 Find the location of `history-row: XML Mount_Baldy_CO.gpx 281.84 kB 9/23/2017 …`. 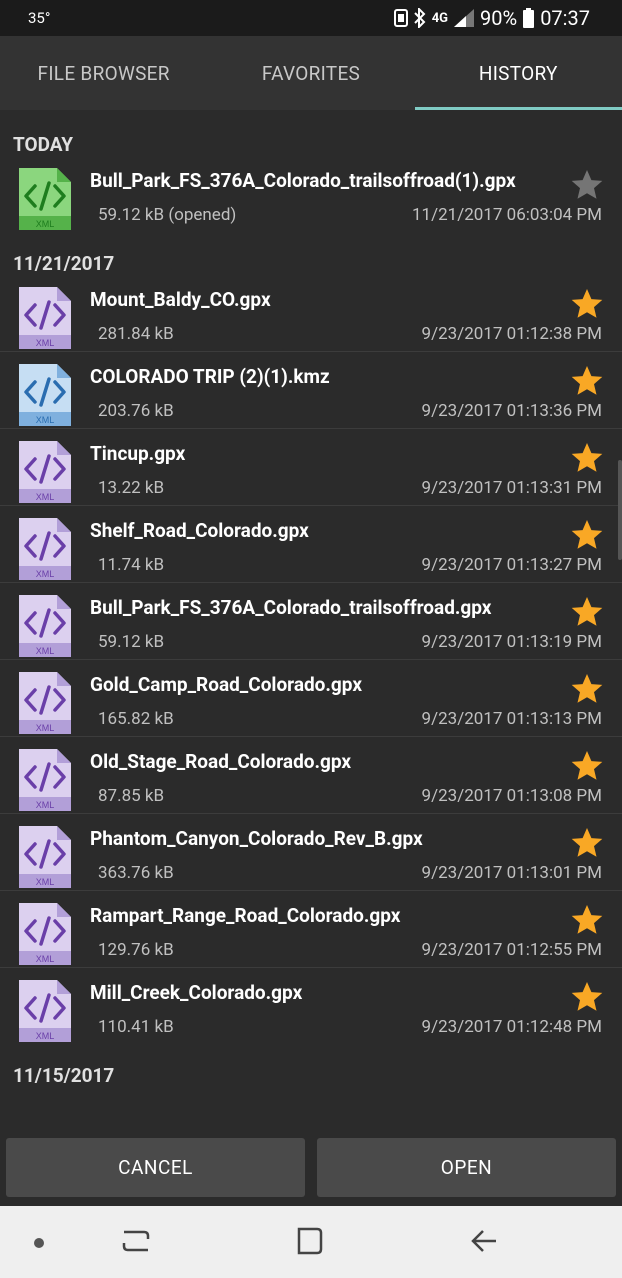

history-row: XML Mount_Baldy_CO.gpx 281.84 kB 9/23/2017 … is located at coordinates (311, 313).